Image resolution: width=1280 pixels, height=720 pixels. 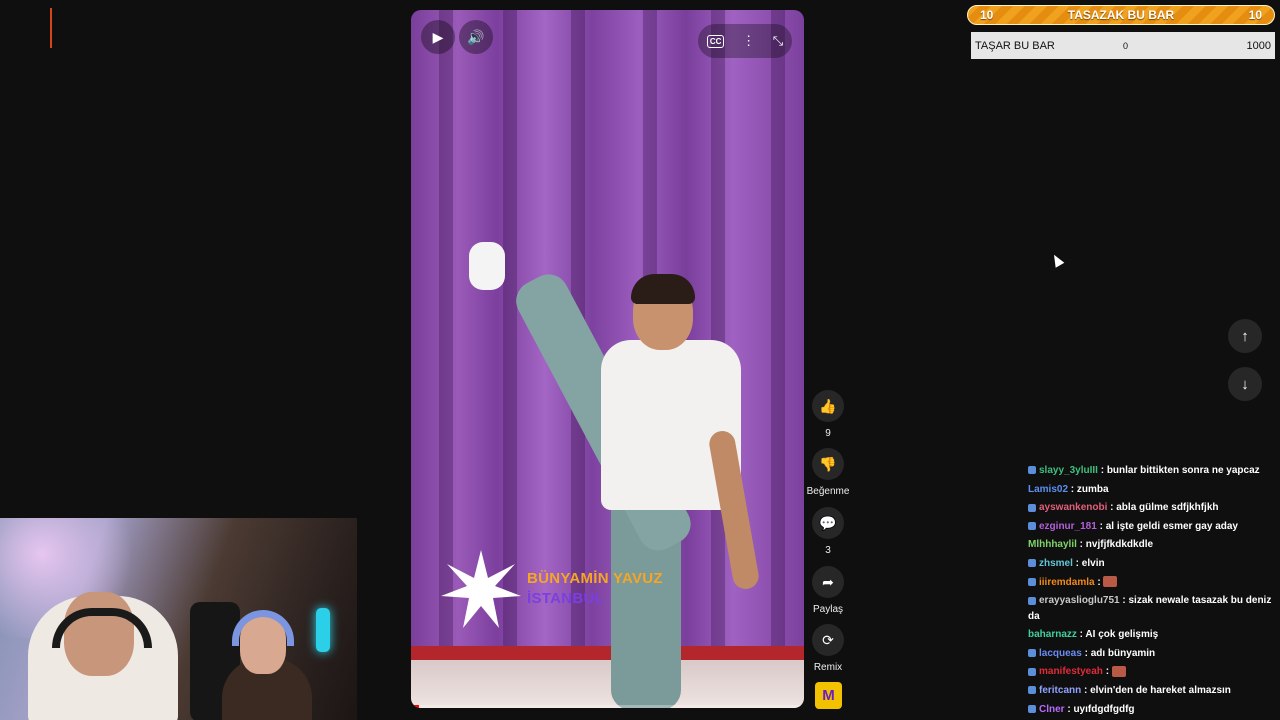 I want to click on chat-message: lacqueas : adı bünyamin, so click(x=1153, y=654).